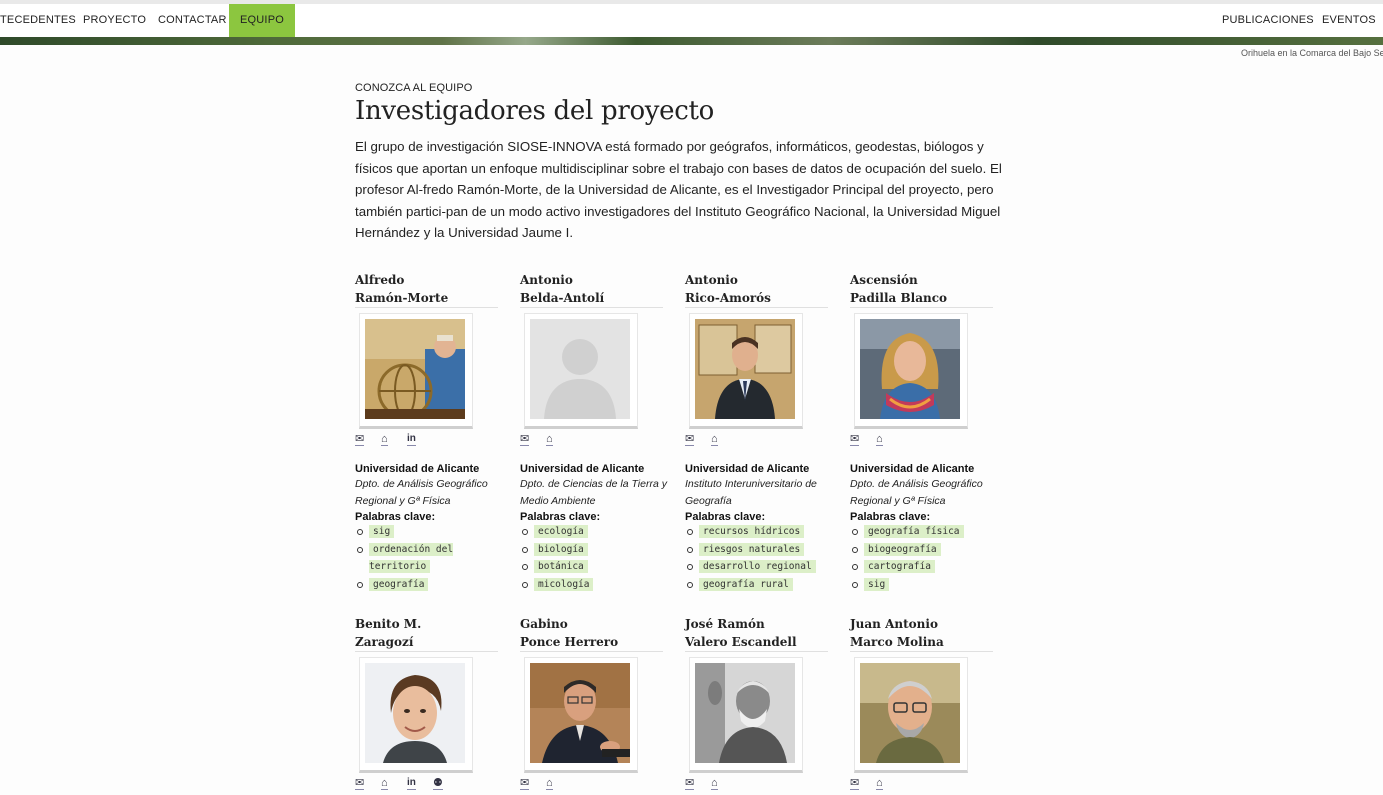  What do you see at coordinates (388, 624) in the screenshot?
I see `researcher-first-name: Benito M.` at bounding box center [388, 624].